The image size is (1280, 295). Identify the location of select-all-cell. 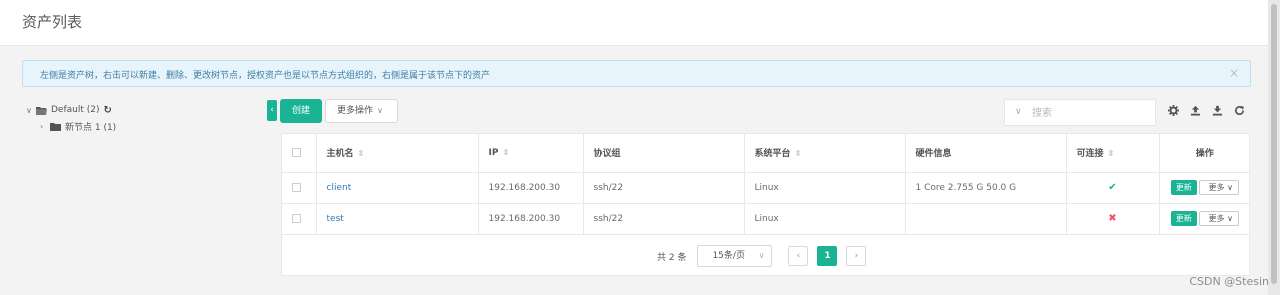
(299, 153).